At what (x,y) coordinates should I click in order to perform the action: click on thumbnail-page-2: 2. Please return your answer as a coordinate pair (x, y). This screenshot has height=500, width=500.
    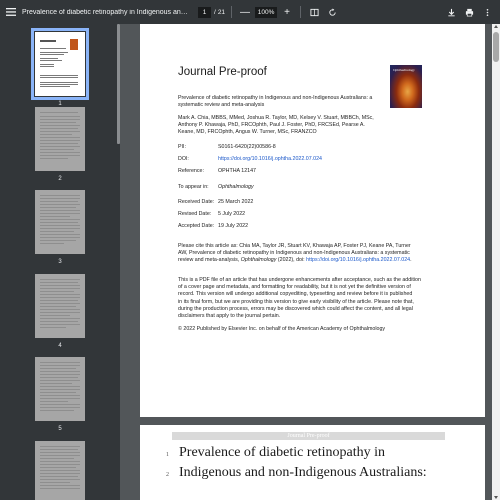
    Looking at the image, I should click on (60, 144).